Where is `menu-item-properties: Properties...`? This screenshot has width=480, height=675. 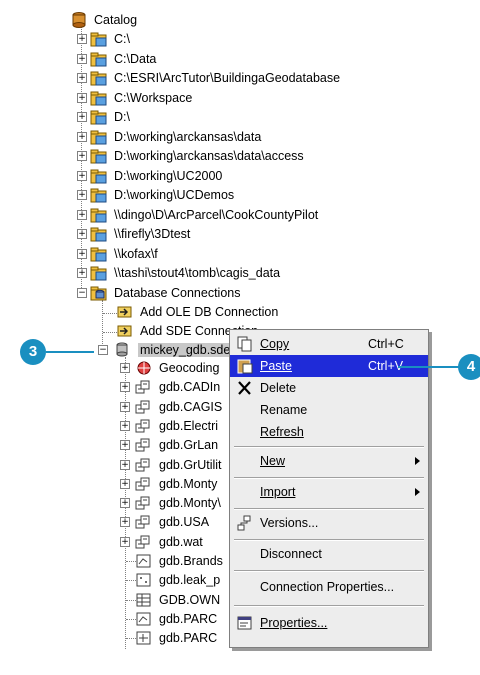 menu-item-properties: Properties... is located at coordinates (329, 623).